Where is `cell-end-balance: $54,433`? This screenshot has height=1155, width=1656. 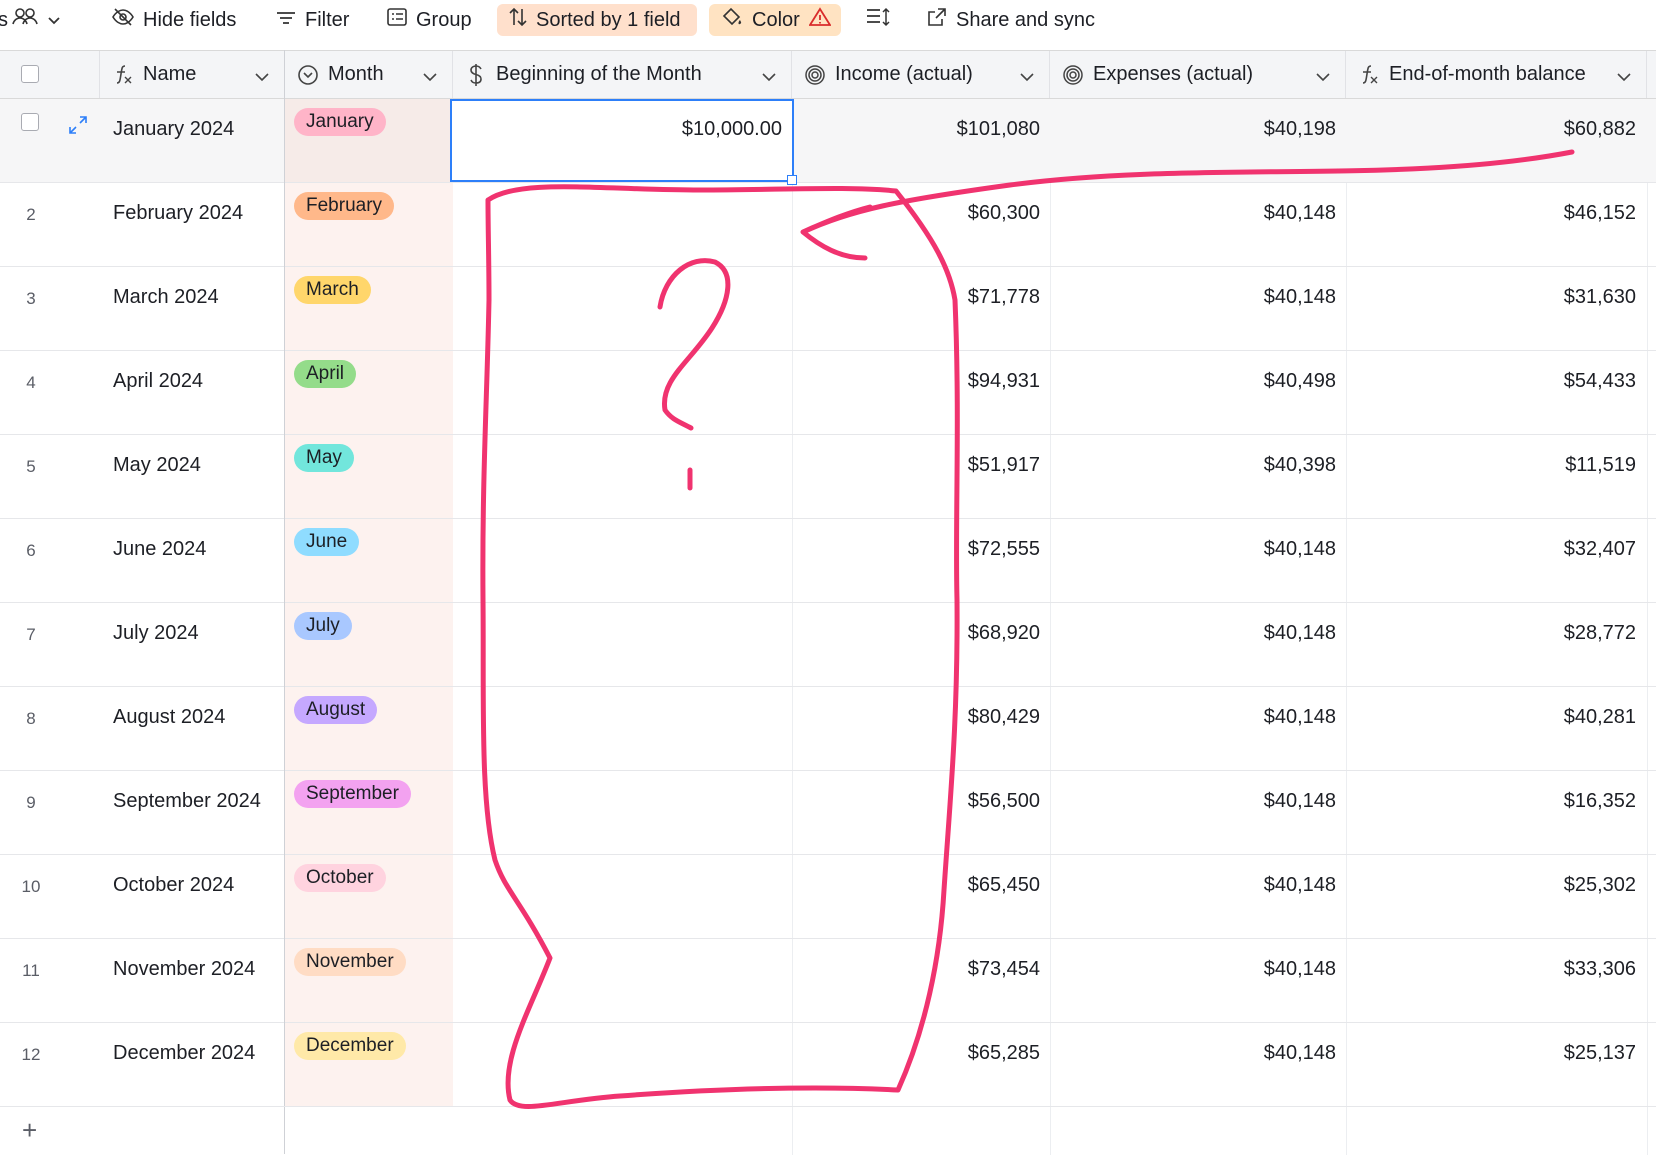
cell-end-balance: $54,433 is located at coordinates (1600, 381).